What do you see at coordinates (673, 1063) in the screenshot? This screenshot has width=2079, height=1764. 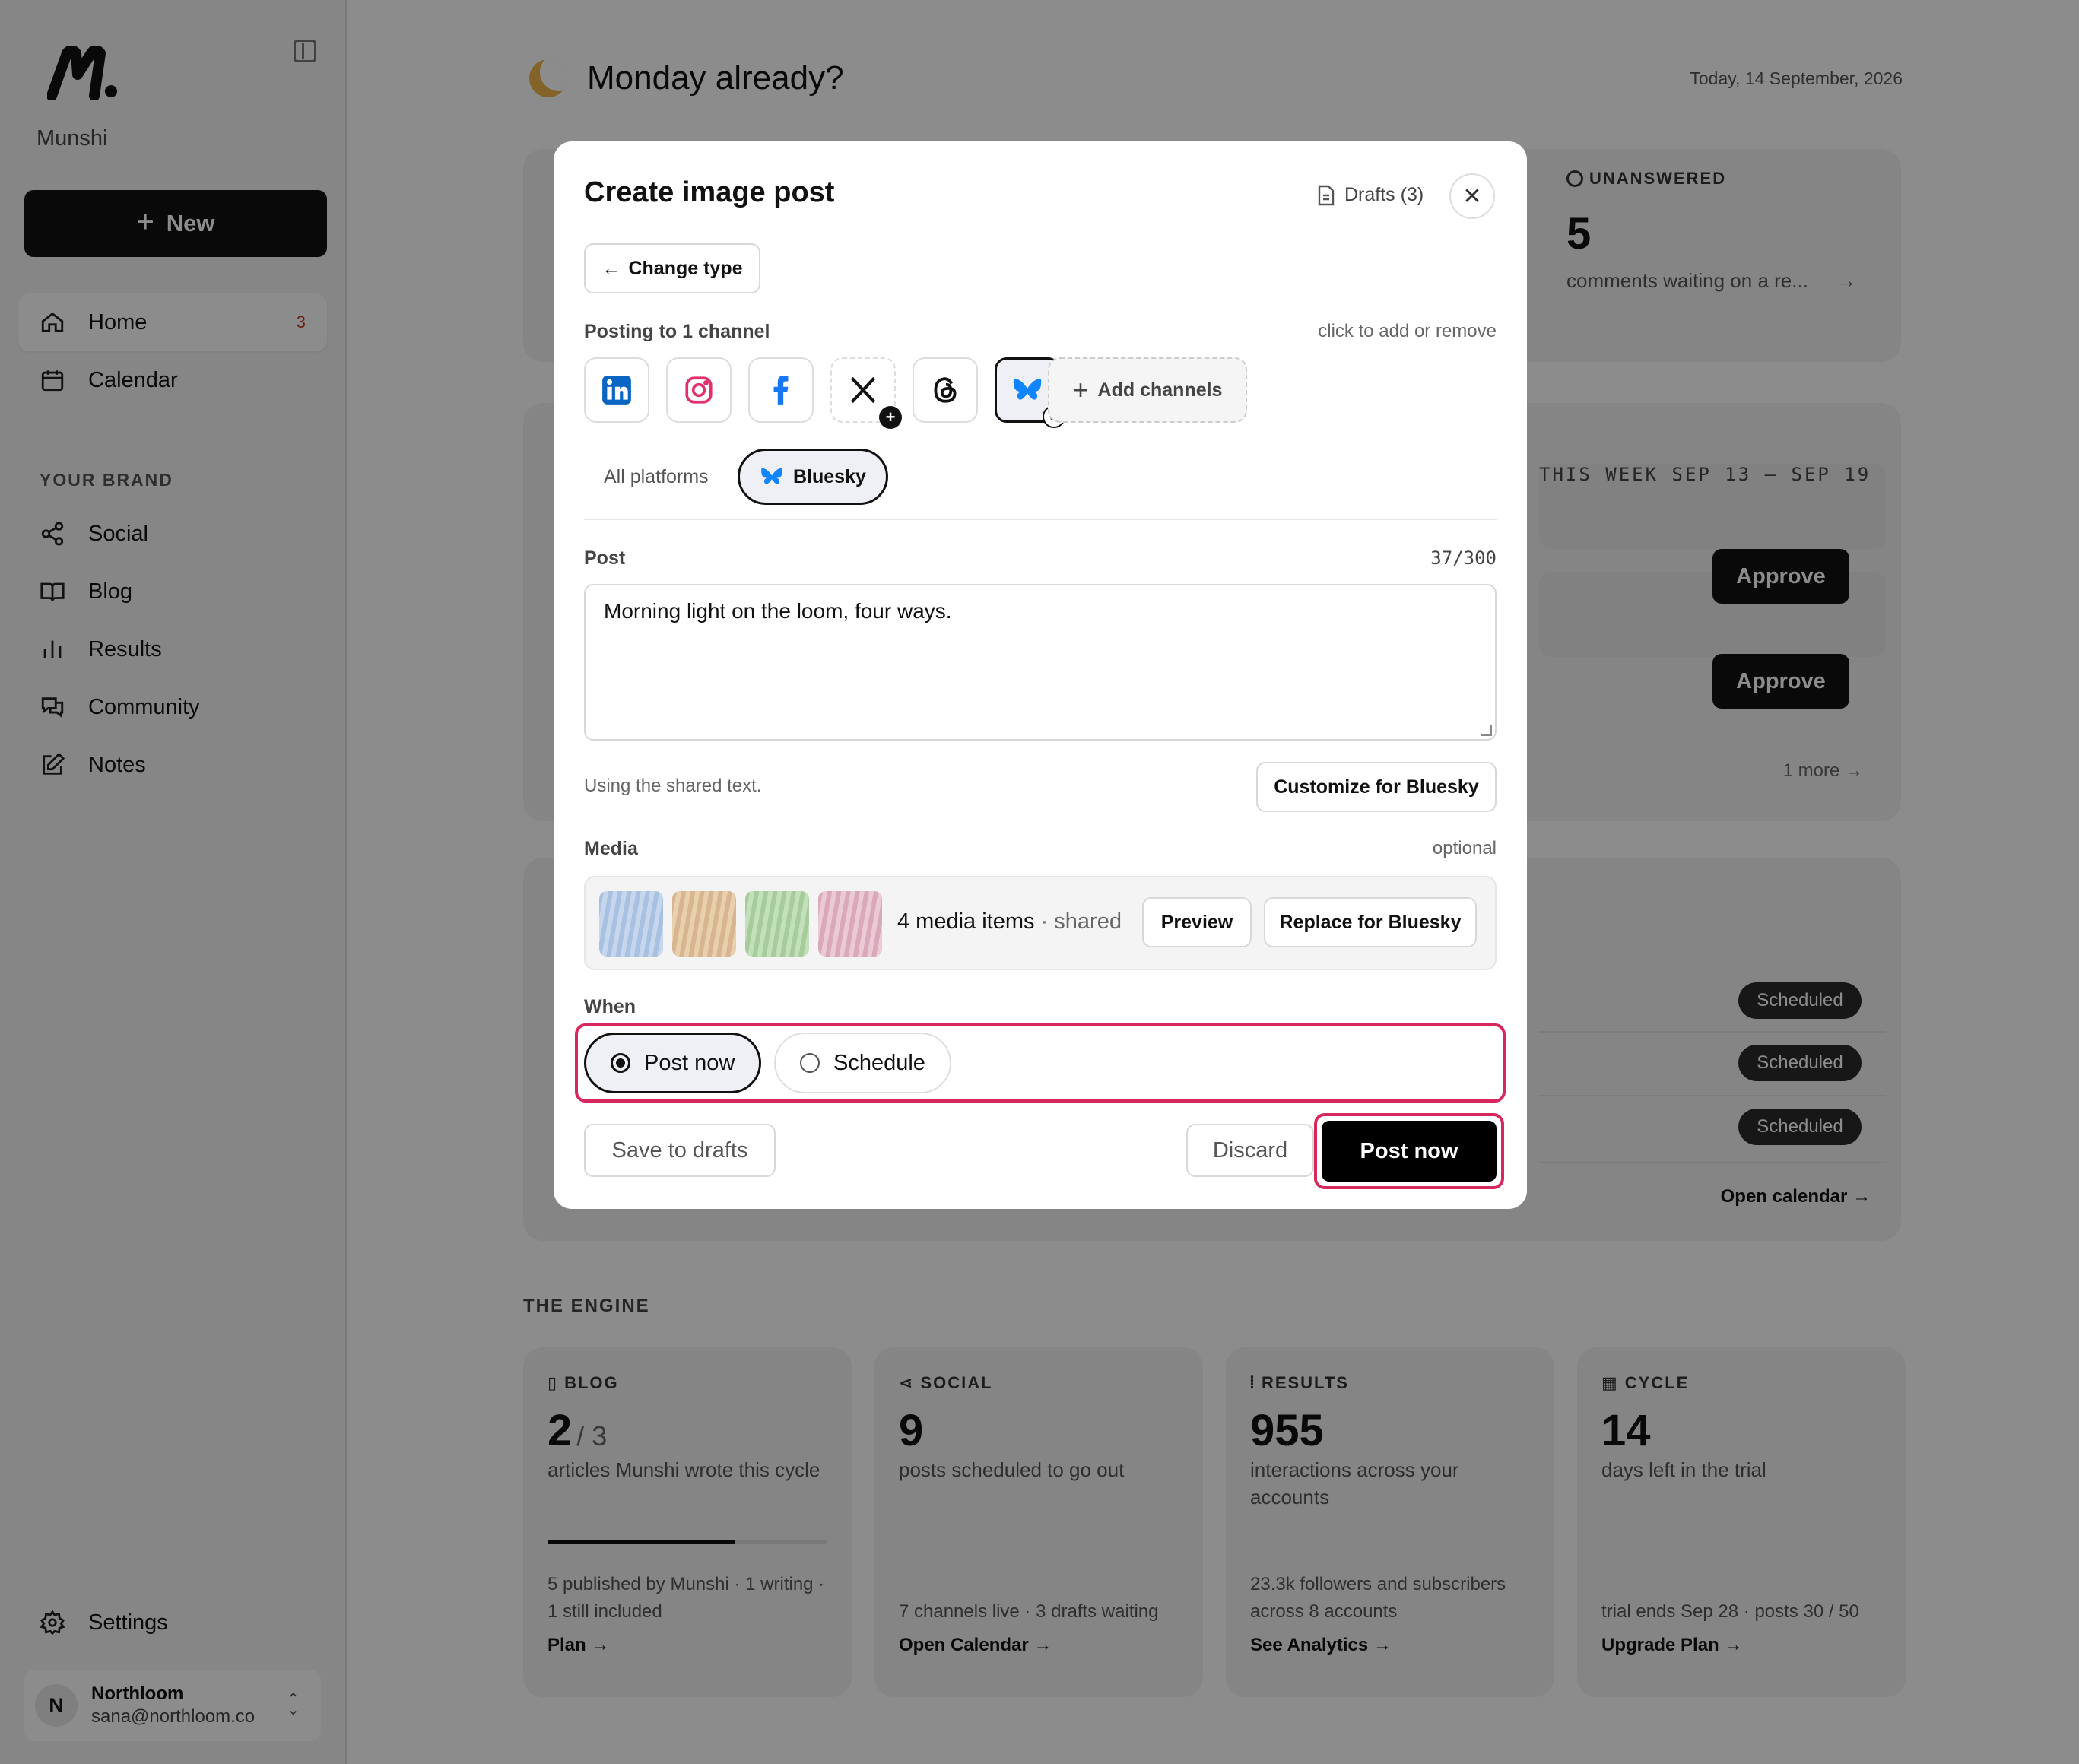 I see `post-now-radio: Post now` at bounding box center [673, 1063].